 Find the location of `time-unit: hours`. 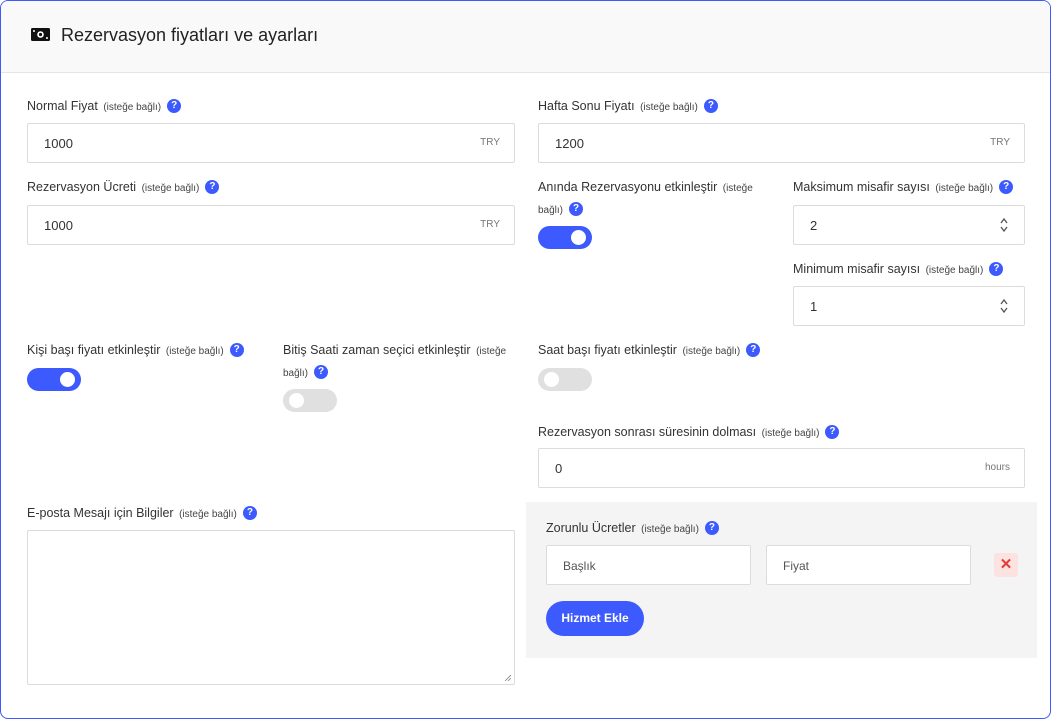

time-unit: hours is located at coordinates (997, 467).